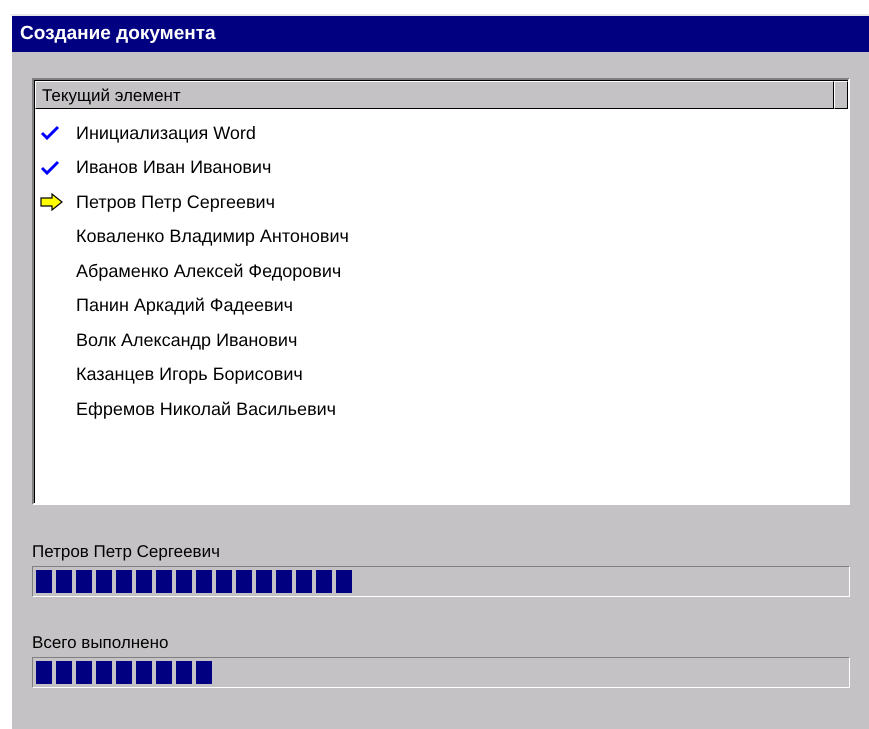  Describe the element at coordinates (187, 340) in the screenshot. I see `list-item: Волк Александр Иванович` at that location.